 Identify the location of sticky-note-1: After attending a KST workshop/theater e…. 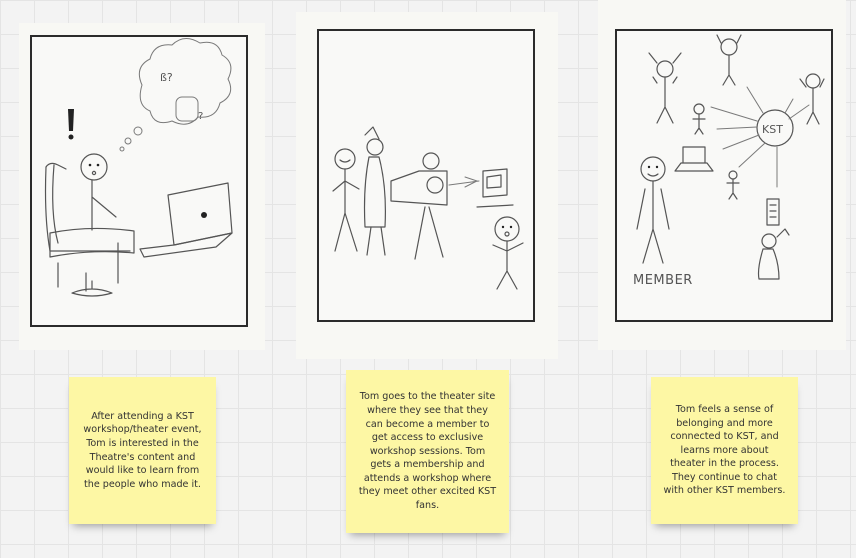
(142, 450).